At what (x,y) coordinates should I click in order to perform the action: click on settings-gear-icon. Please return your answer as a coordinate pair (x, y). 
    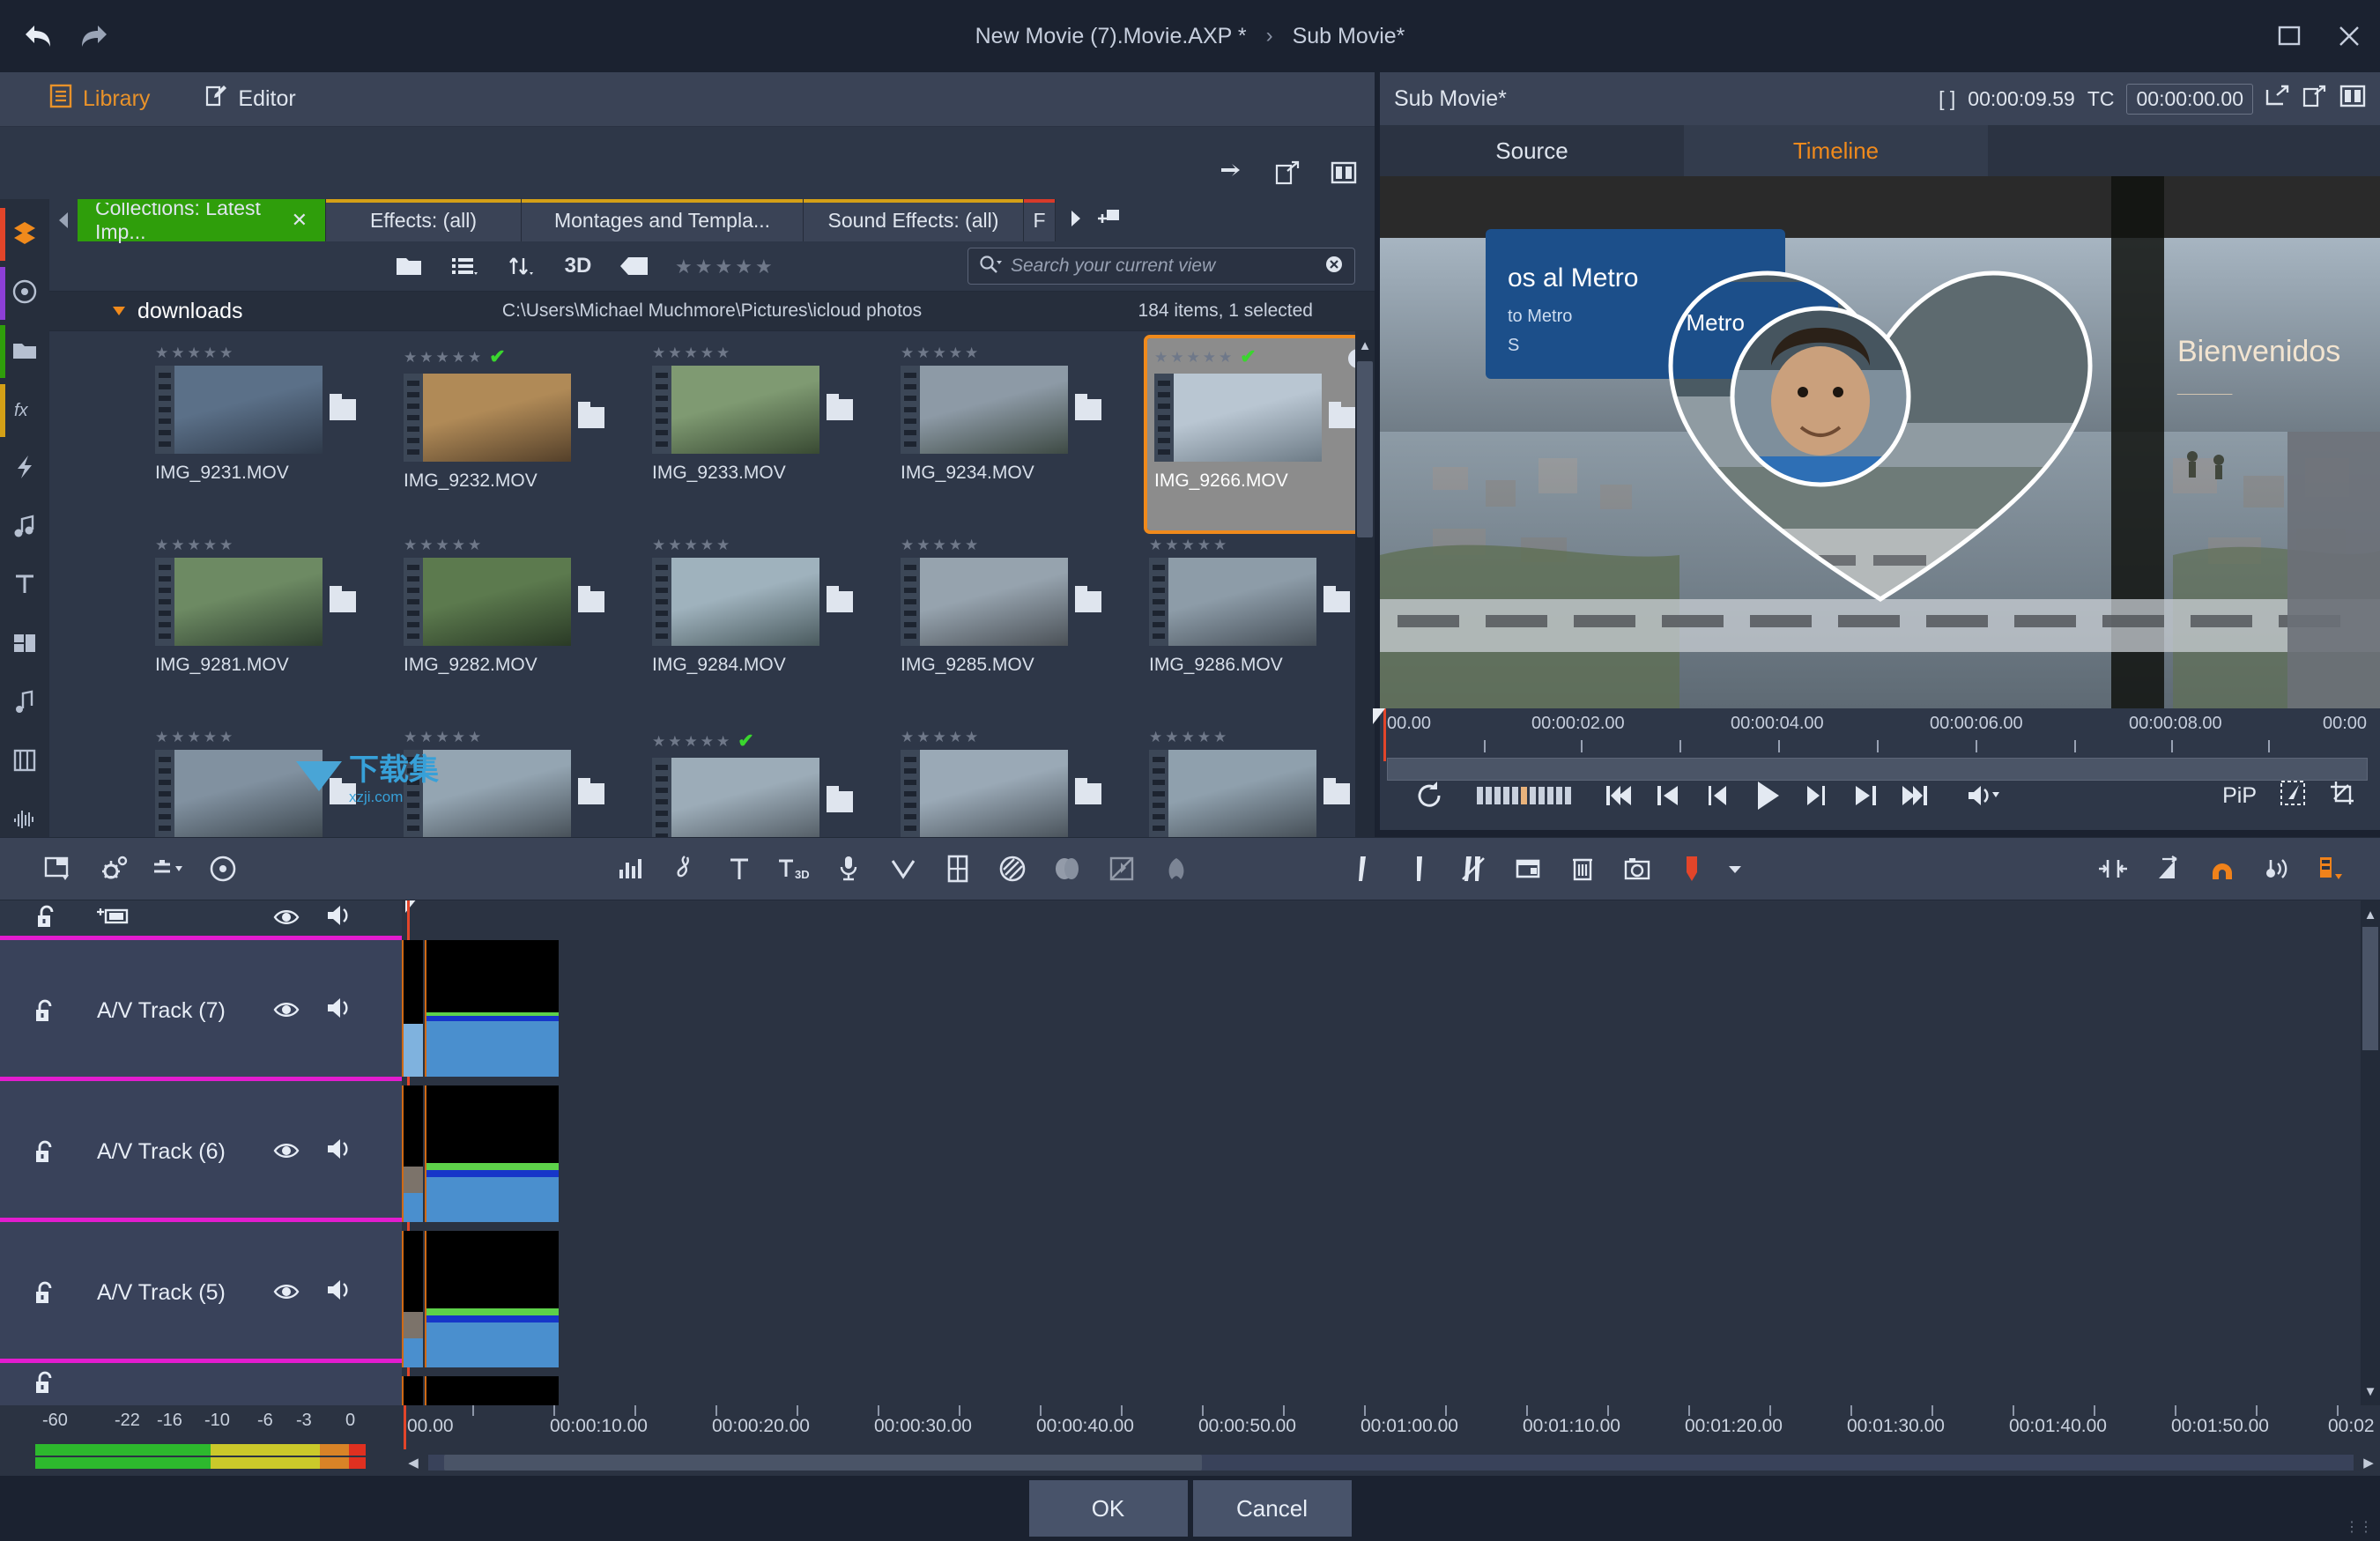
    Looking at the image, I should click on (113, 869).